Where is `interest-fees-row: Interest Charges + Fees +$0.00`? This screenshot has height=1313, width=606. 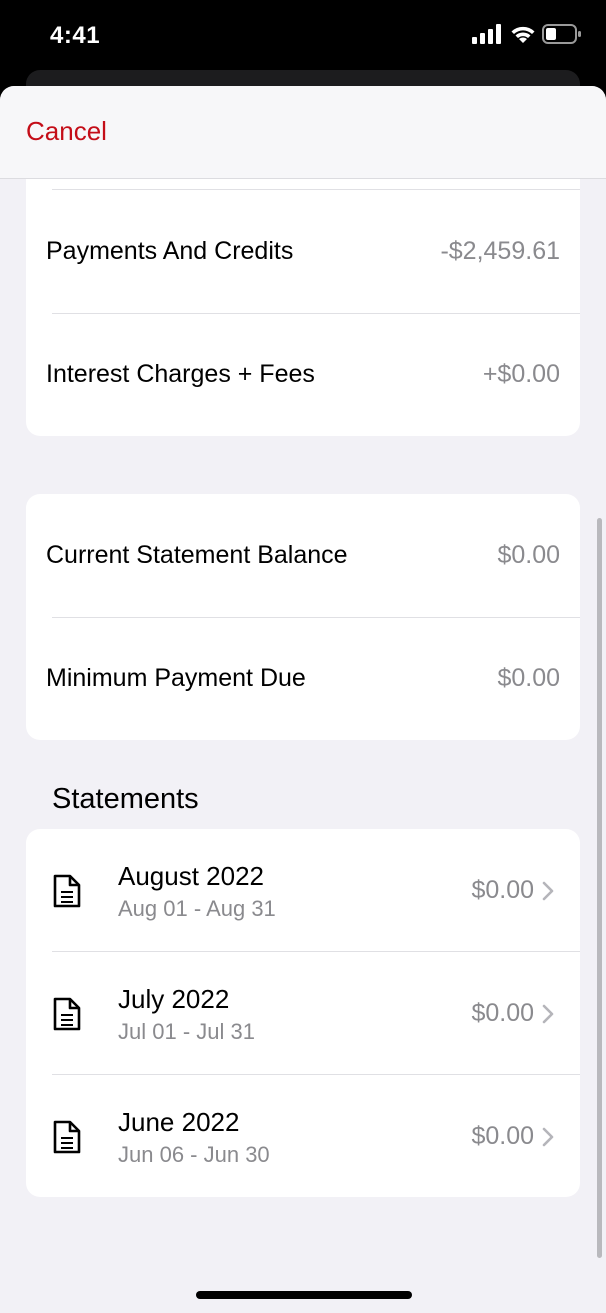 interest-fees-row: Interest Charges + Fees +$0.00 is located at coordinates (303, 374).